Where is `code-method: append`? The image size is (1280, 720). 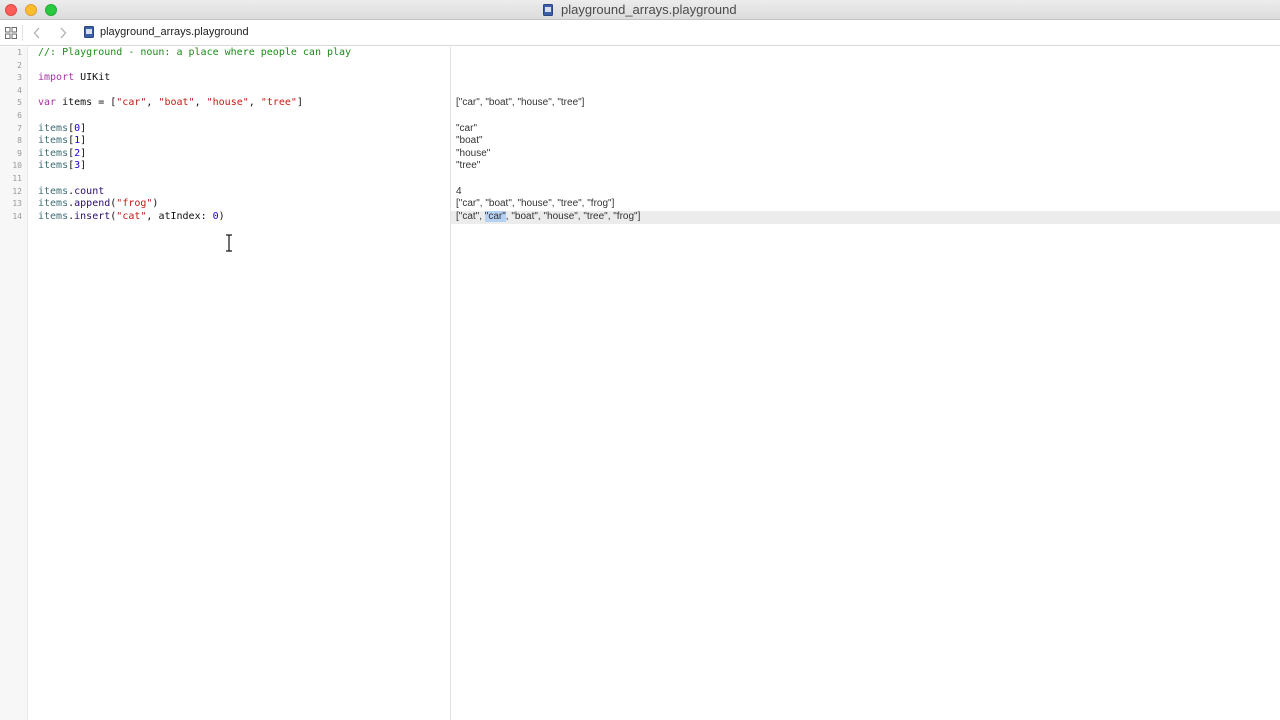
code-method: append is located at coordinates (92, 204).